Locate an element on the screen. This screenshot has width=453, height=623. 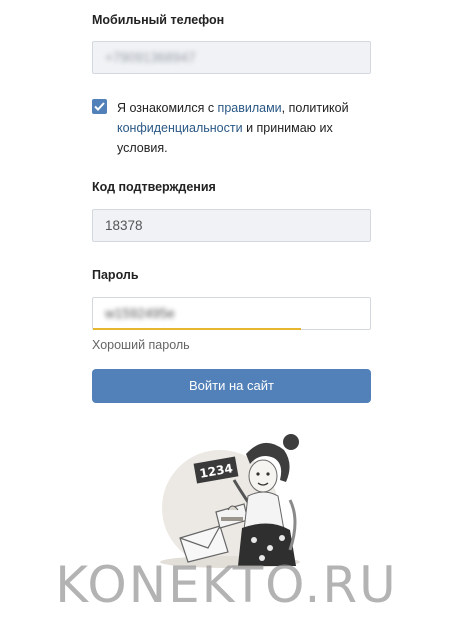
password-field: w1592495e is located at coordinates (231, 313).